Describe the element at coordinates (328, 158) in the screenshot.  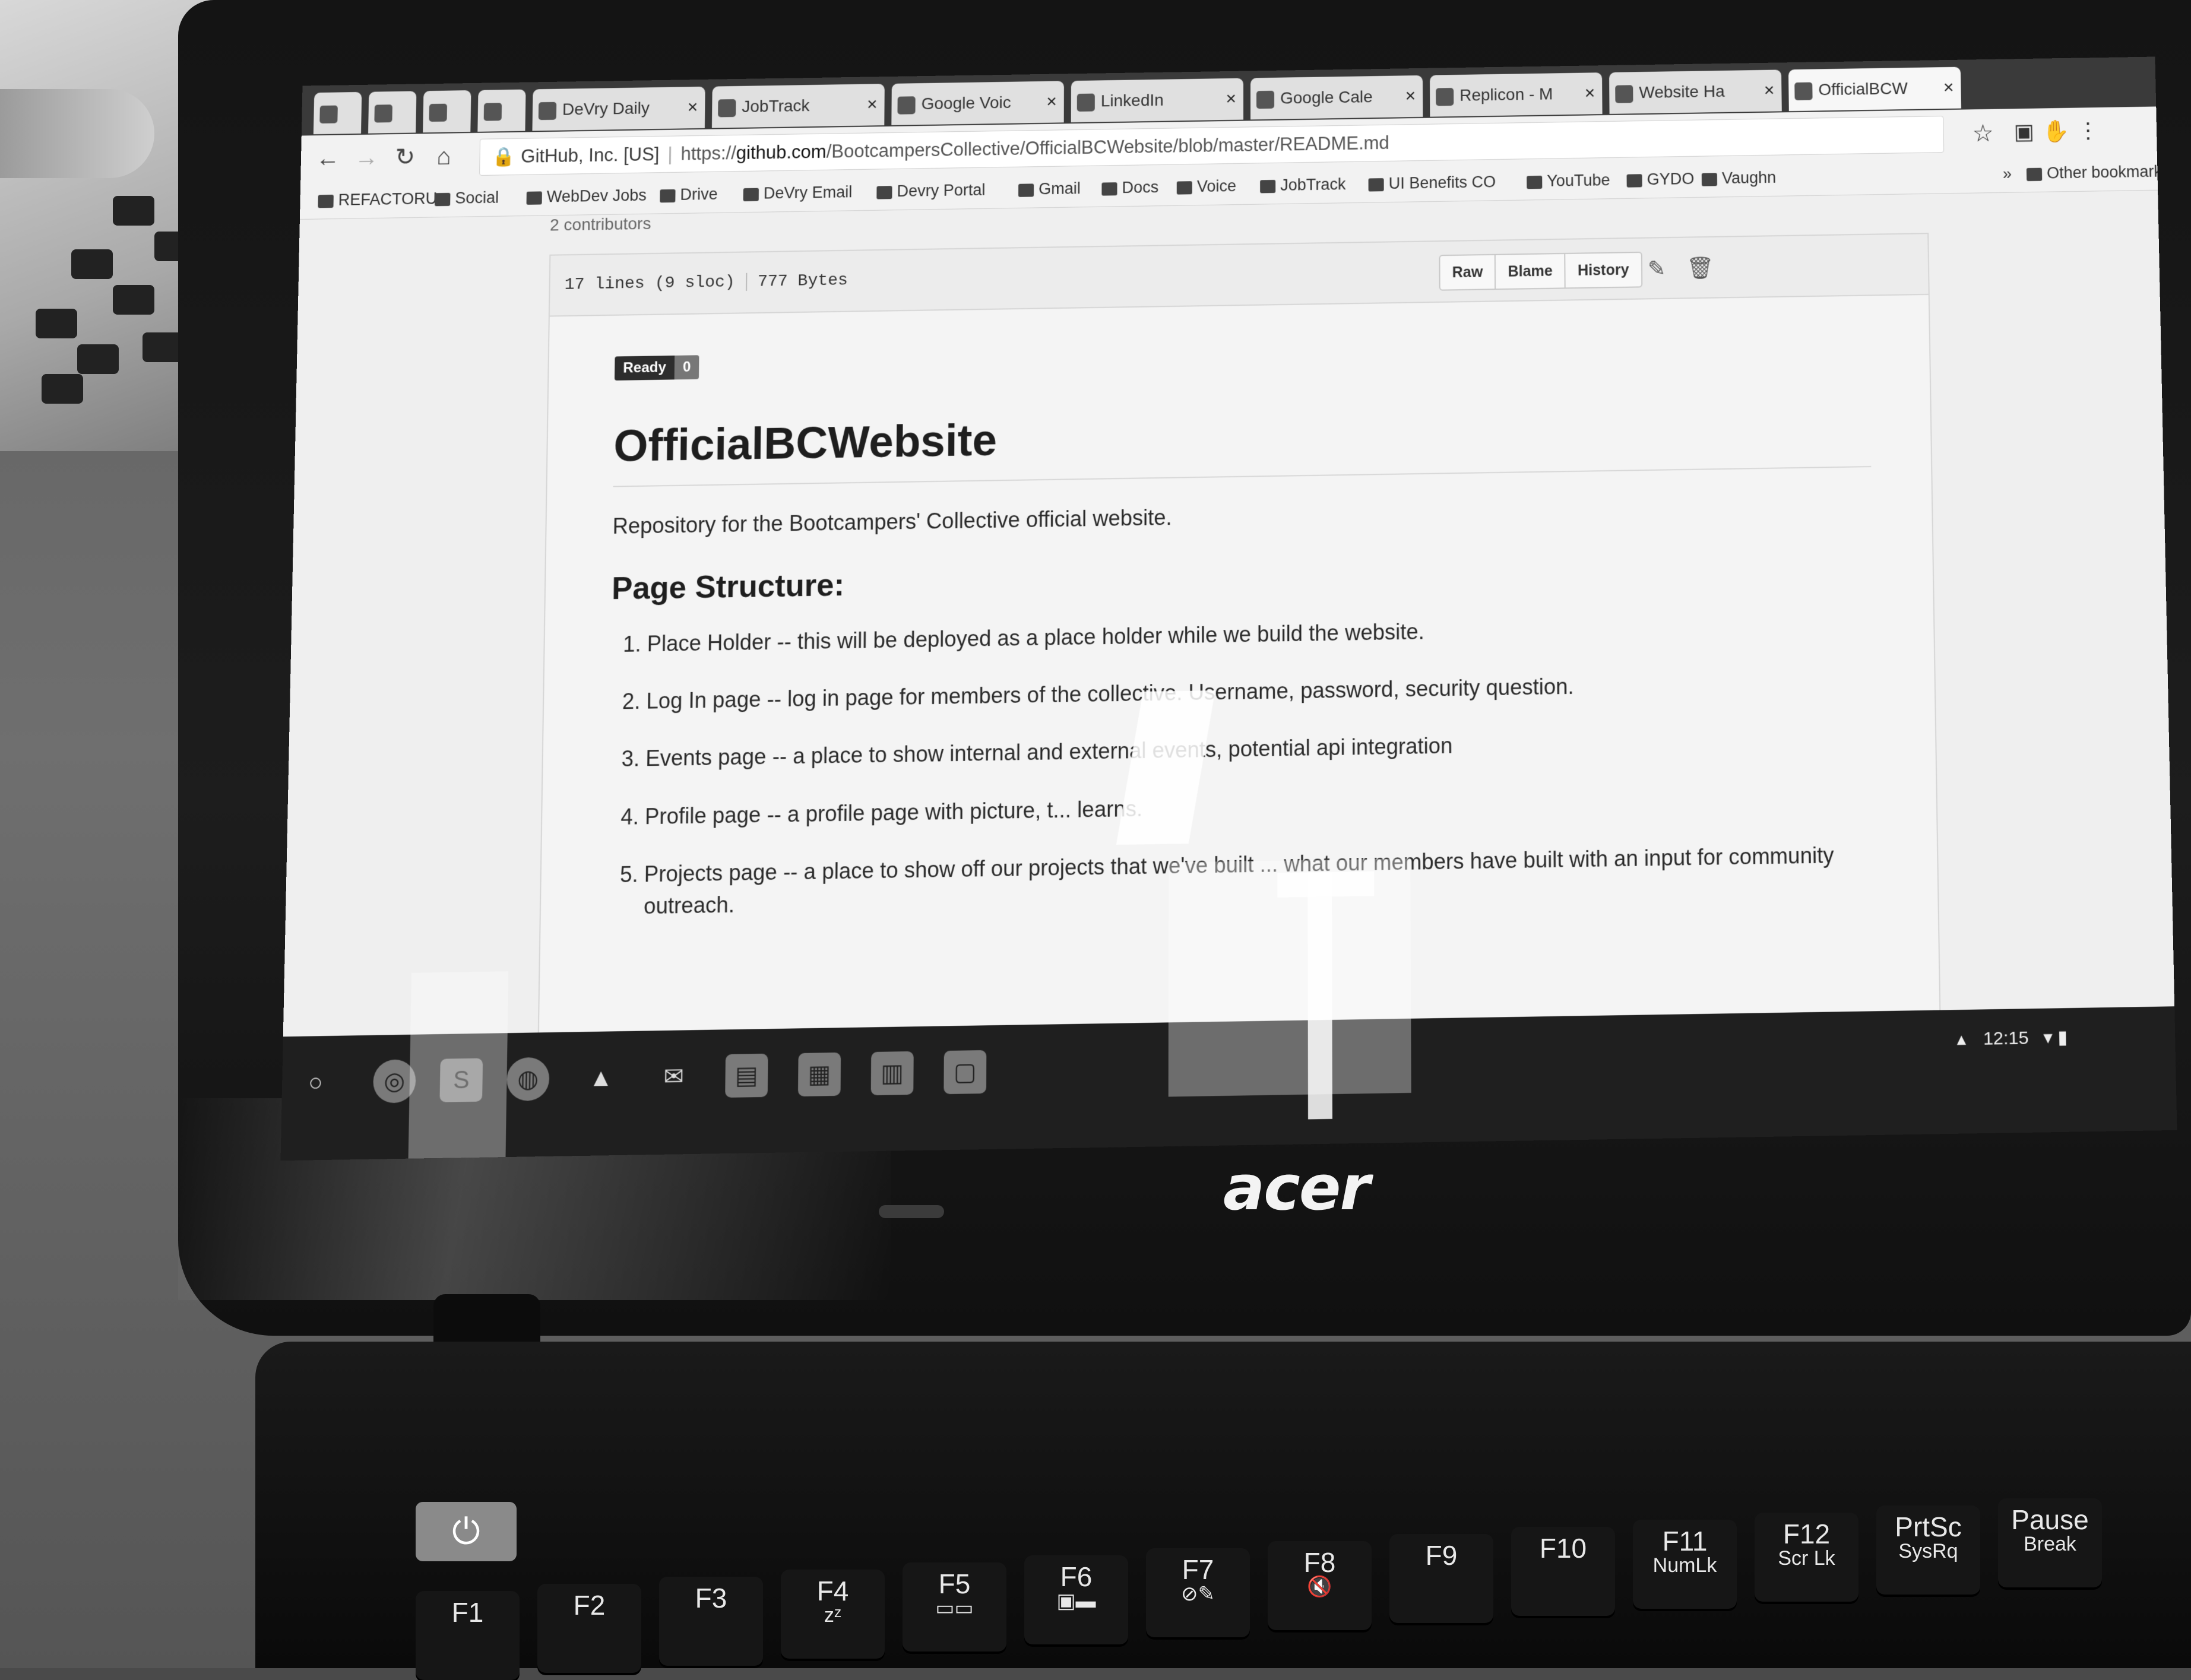
I see `back-icon: ←` at that location.